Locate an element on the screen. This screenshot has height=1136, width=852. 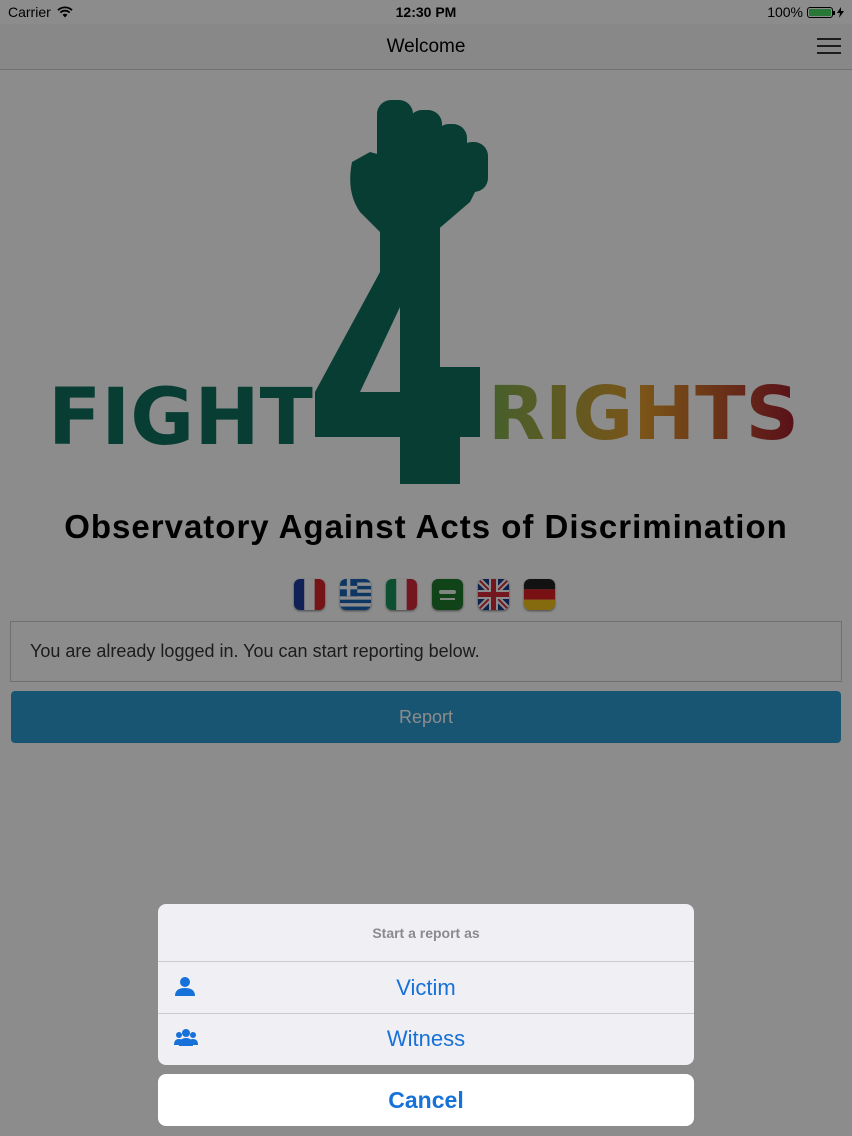
witness-option: Witness is located at coordinates (426, 1038).